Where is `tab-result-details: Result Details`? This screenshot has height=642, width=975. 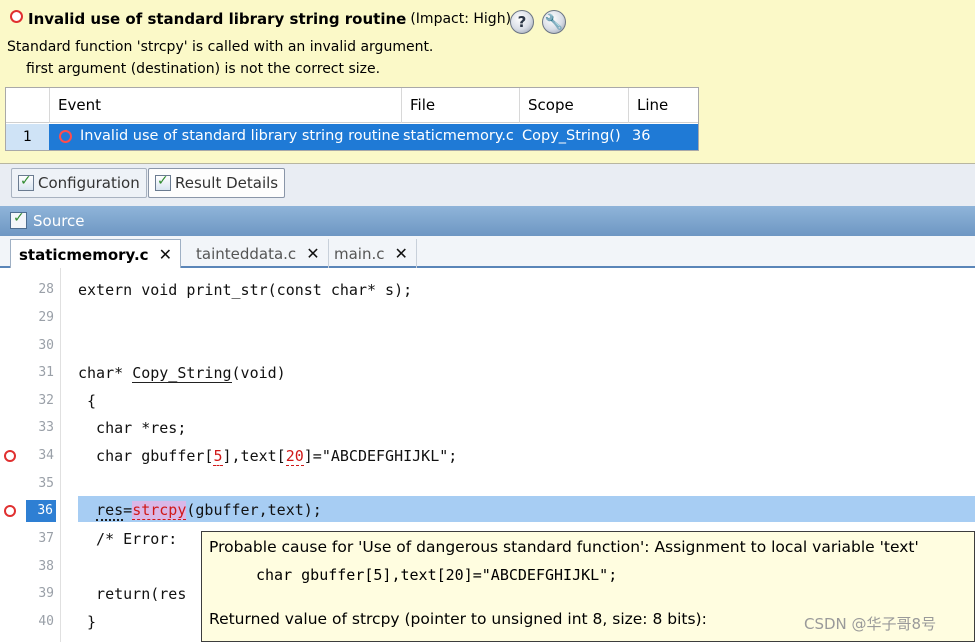 tab-result-details: Result Details is located at coordinates (217, 183).